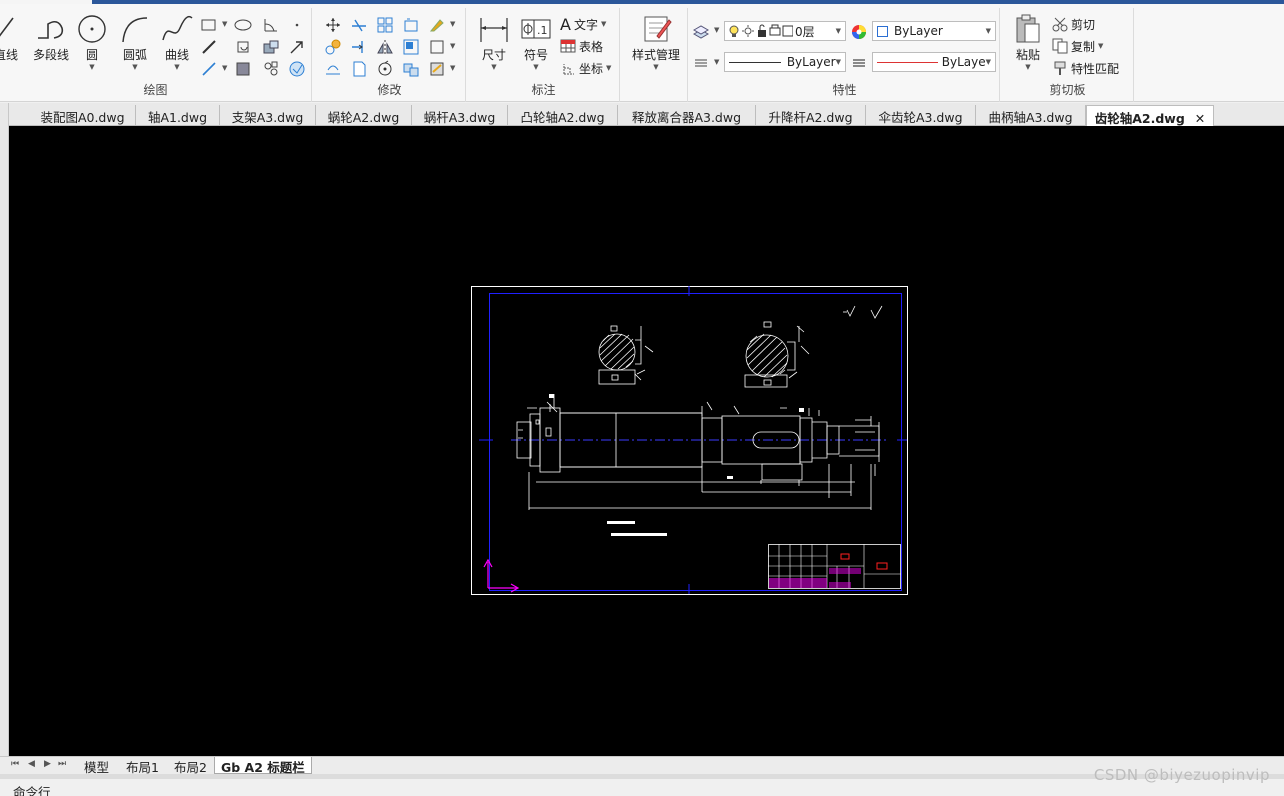 This screenshot has height=796, width=1284. What do you see at coordinates (411, 47) in the screenshot?
I see `scale-icon` at bounding box center [411, 47].